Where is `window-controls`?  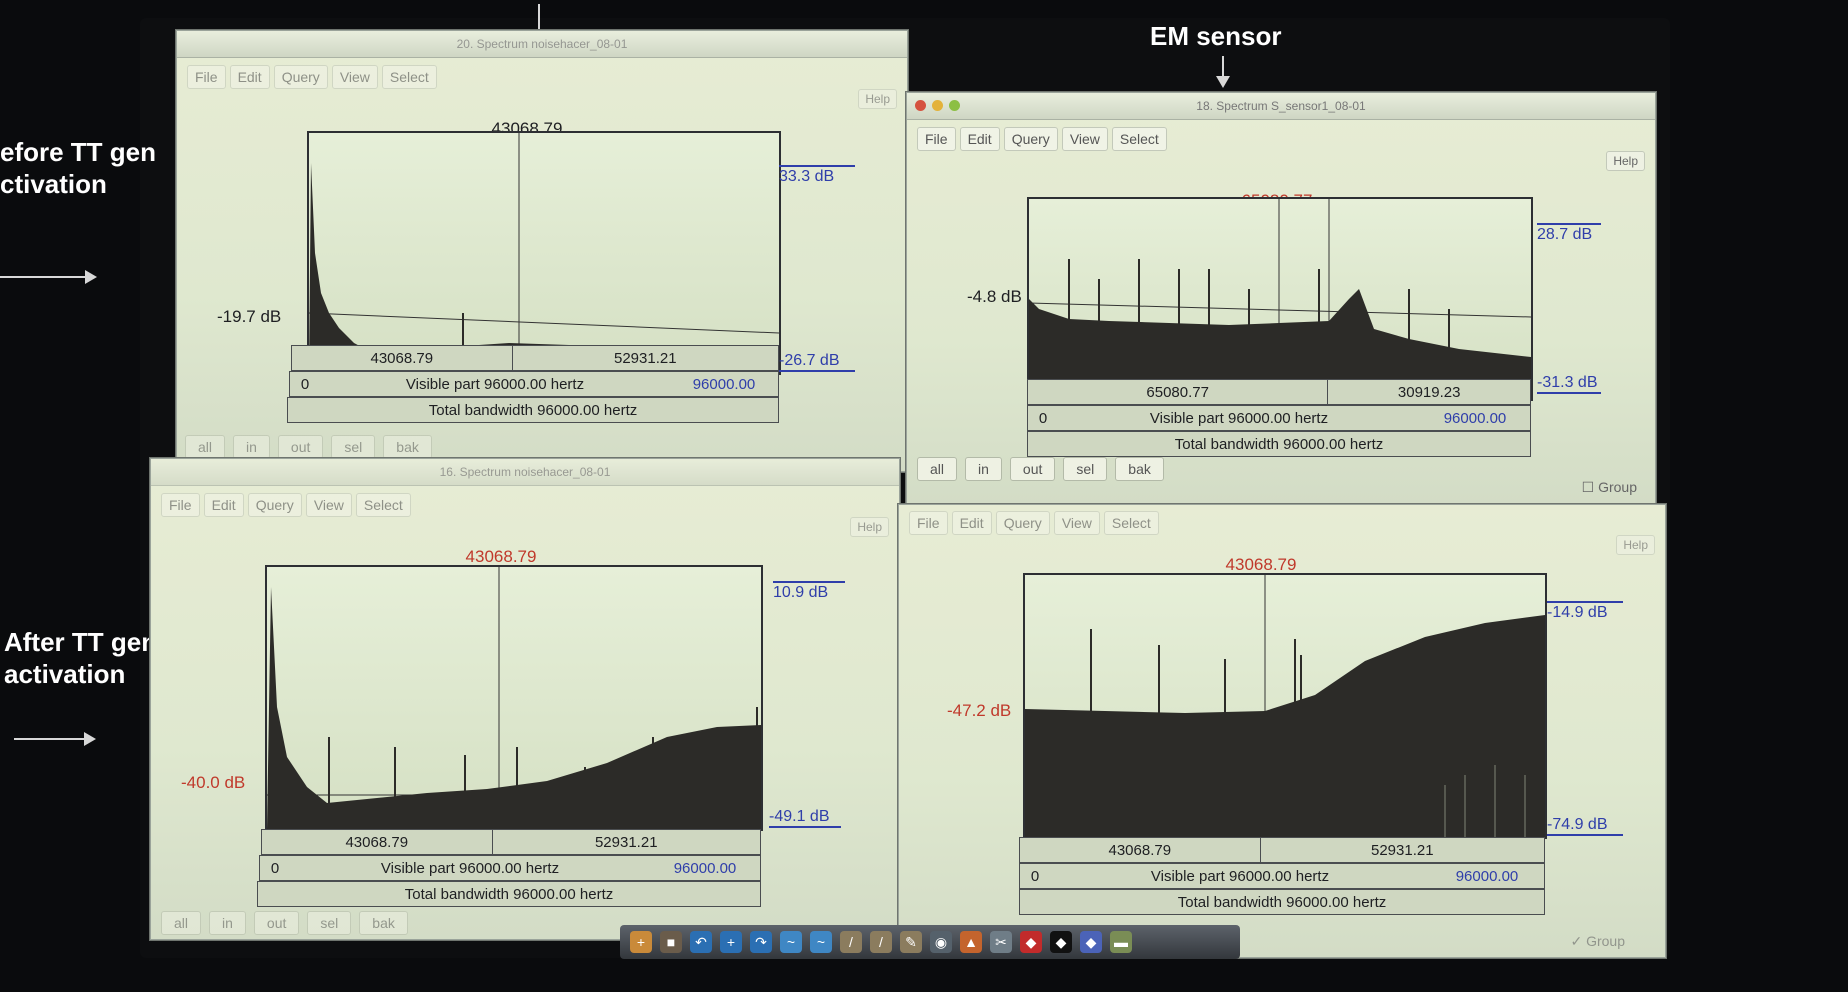 window-controls is located at coordinates (937, 105).